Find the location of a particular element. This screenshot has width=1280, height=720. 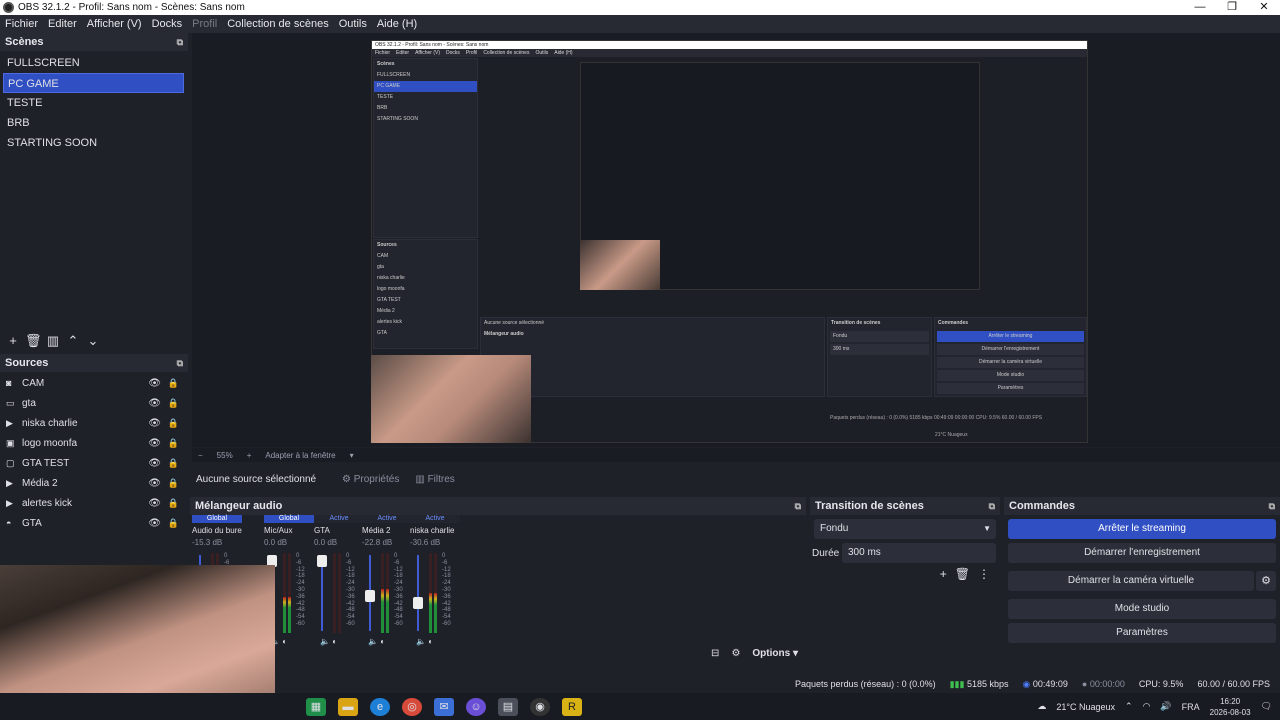

menu-item-7: Aide (H) is located at coordinates (397, 24).